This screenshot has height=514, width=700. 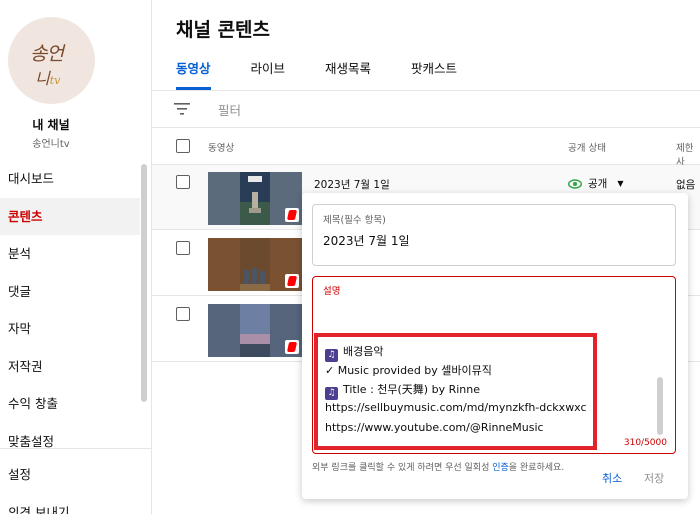 What do you see at coordinates (268, 74) in the screenshot?
I see `tab-live: 라이브` at bounding box center [268, 74].